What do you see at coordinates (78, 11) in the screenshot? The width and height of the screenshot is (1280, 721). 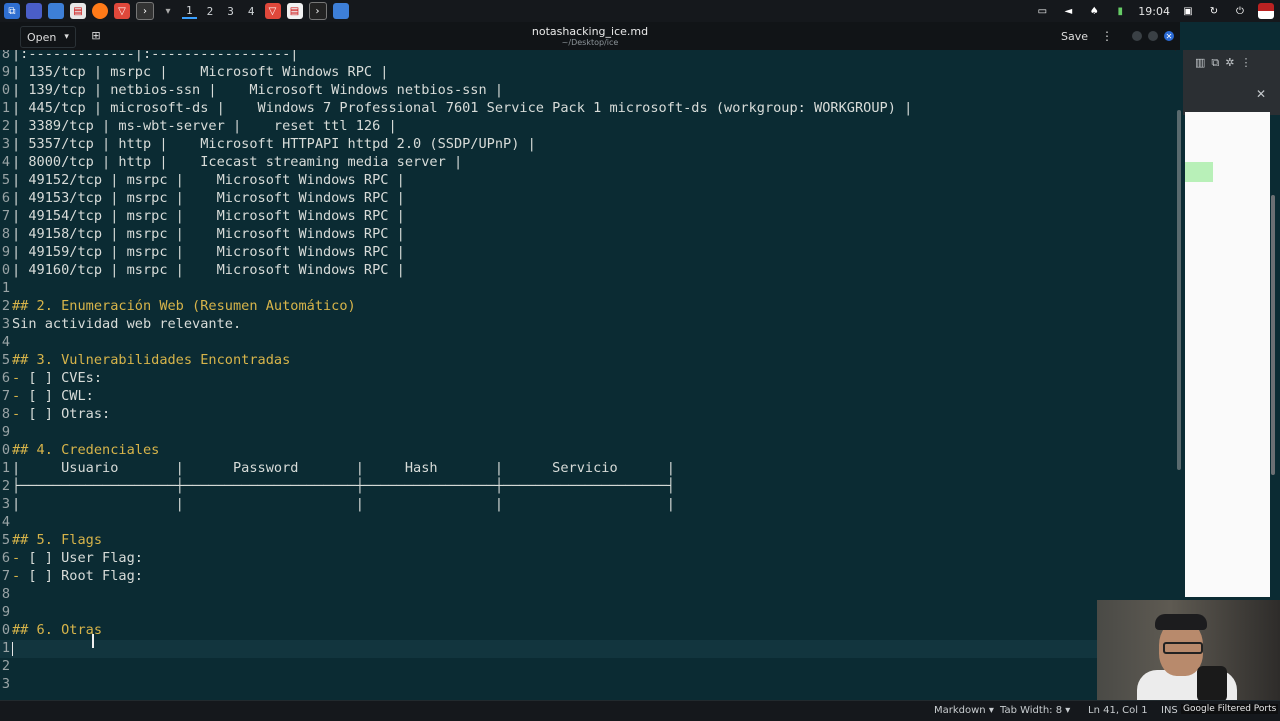 I see `document-icon: ▤` at bounding box center [78, 11].